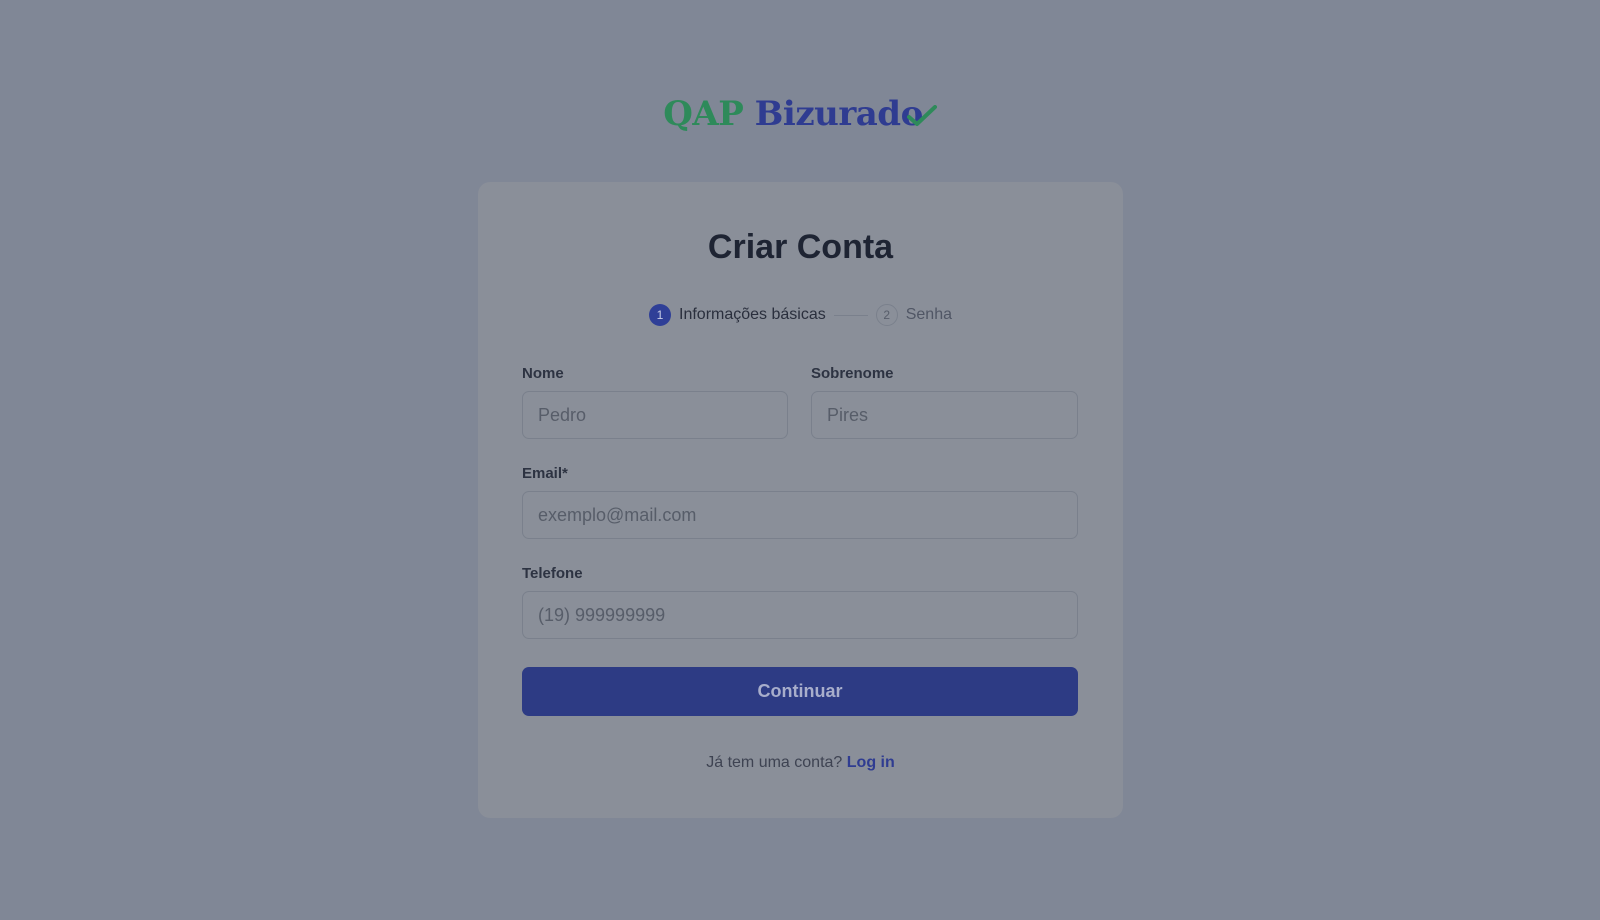  What do you see at coordinates (800, 247) in the screenshot?
I see `page-title: Criar Conta` at bounding box center [800, 247].